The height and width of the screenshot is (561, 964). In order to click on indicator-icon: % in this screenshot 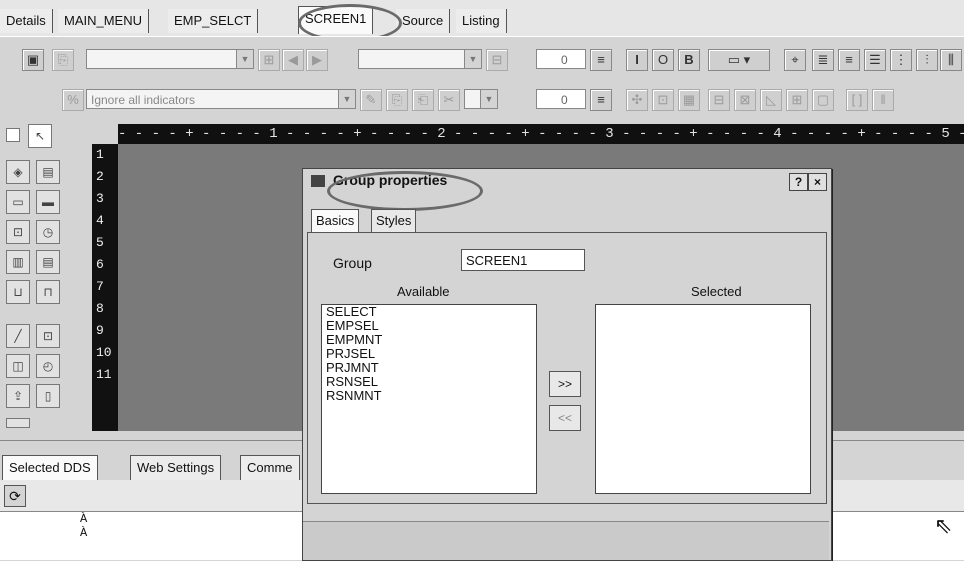, I will do `click(73, 100)`.